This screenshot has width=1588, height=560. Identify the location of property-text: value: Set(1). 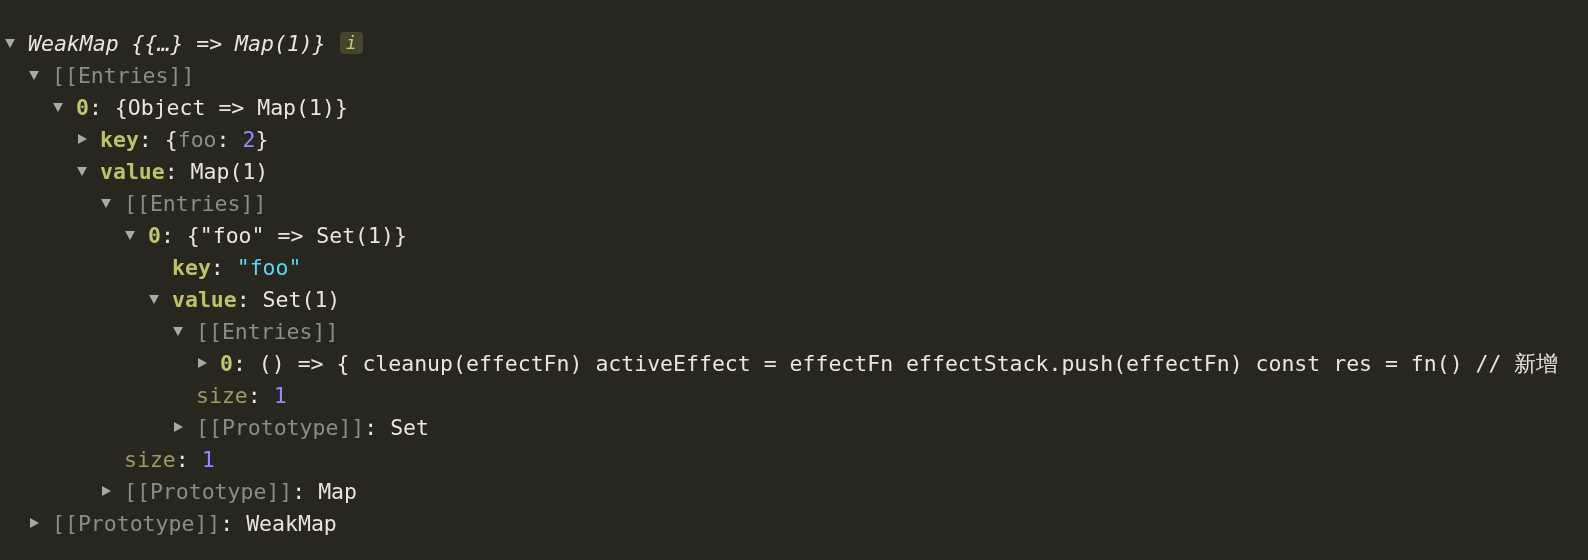
(256, 299).